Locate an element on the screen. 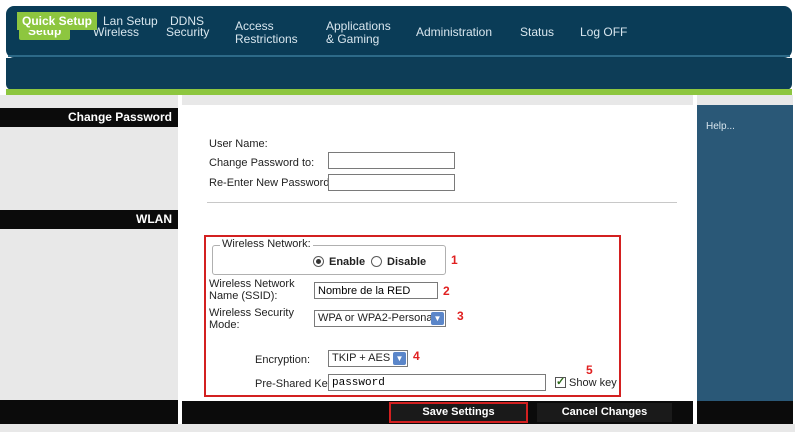 This screenshot has height=432, width=795. annotation-2: 2 is located at coordinates (446, 291).